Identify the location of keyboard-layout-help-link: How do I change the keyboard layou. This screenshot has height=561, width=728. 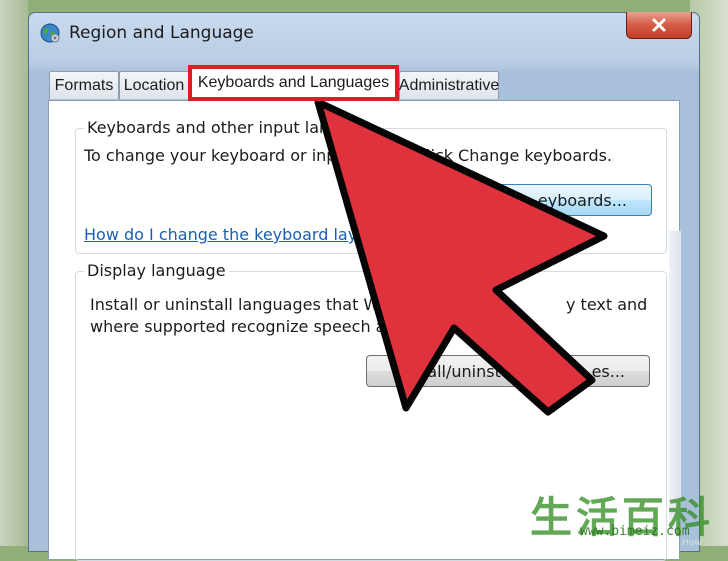
(230, 234).